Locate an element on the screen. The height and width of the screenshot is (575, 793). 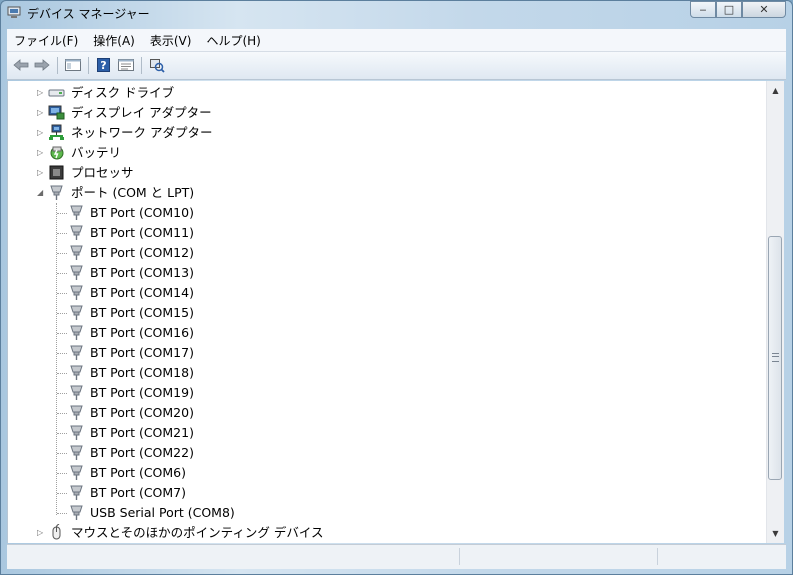
menu-bar: ファイル(F) 操作(A) 表示(V) ヘルプ(H) is located at coordinates (396, 40).